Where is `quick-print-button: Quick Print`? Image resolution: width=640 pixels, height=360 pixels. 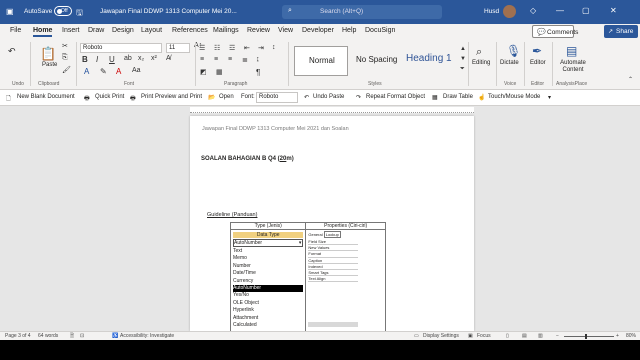
quick-print-button: Quick Print is located at coordinates (109, 97).